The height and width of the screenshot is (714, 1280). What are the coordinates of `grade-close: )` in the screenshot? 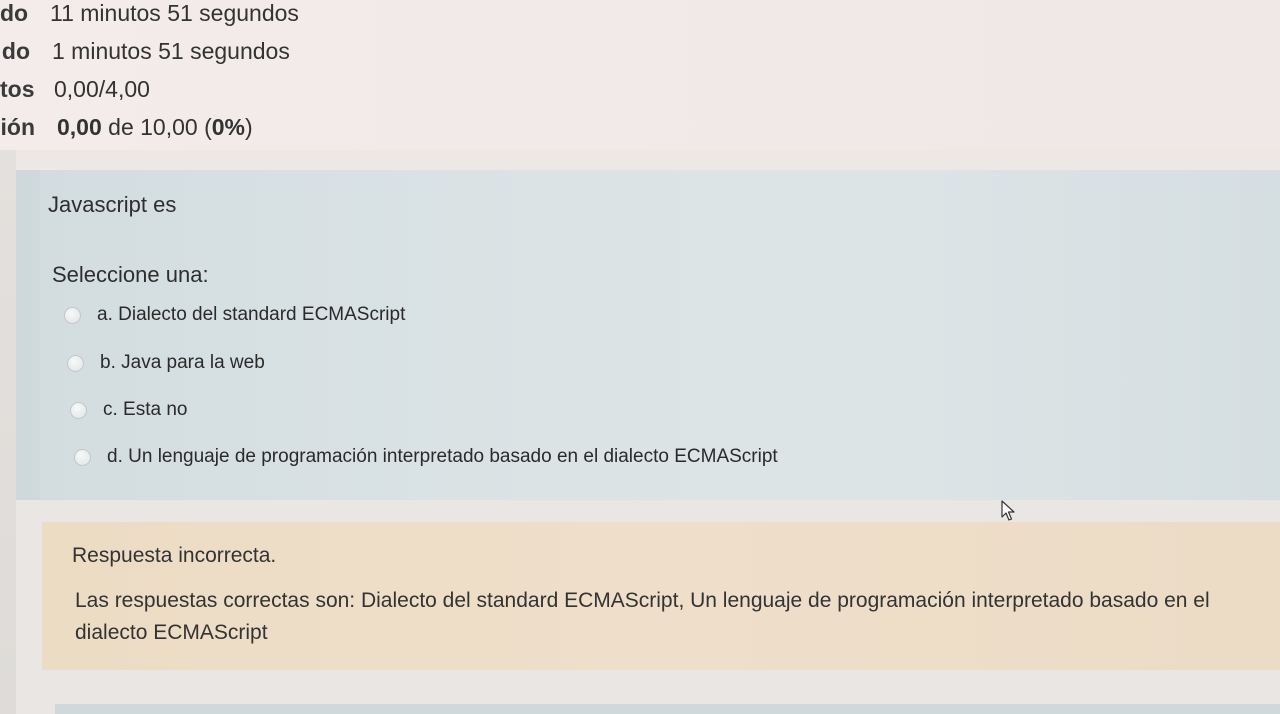 It's located at (248, 126).